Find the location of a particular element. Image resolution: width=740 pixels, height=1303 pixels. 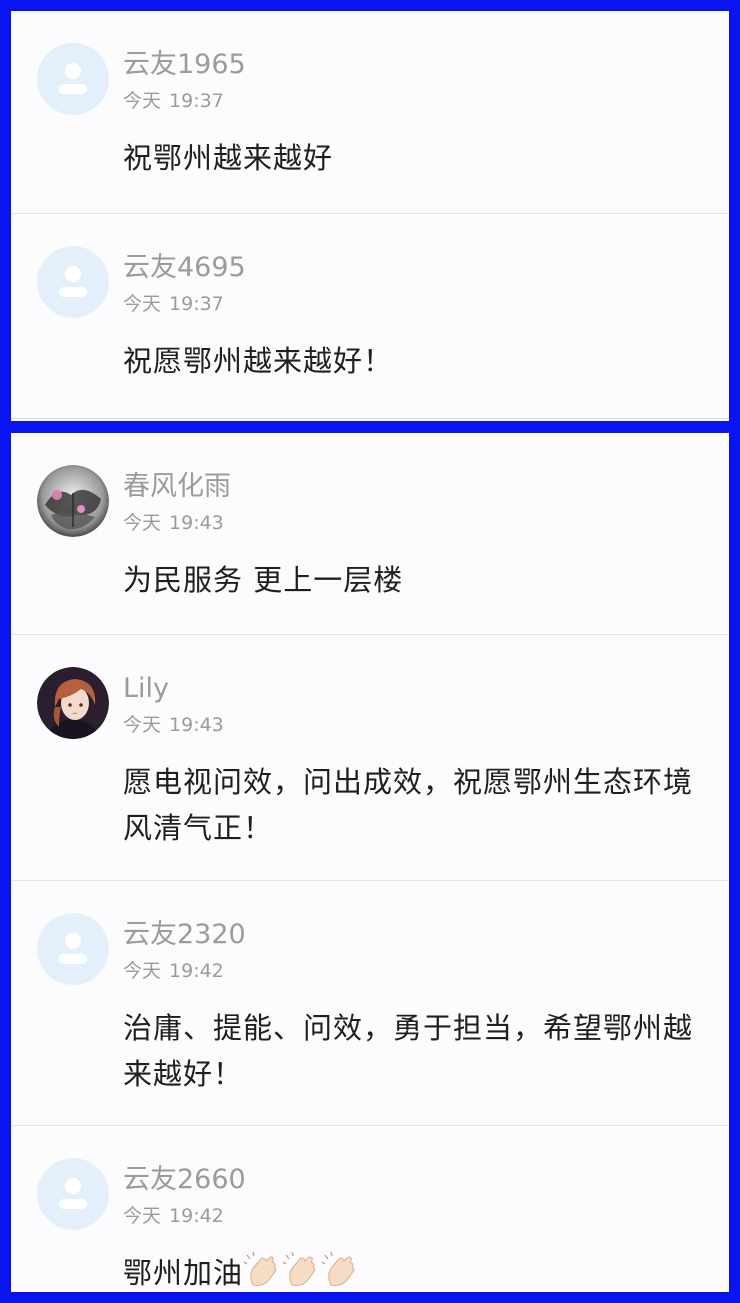

comment-username: 云友4695 is located at coordinates (184, 268).